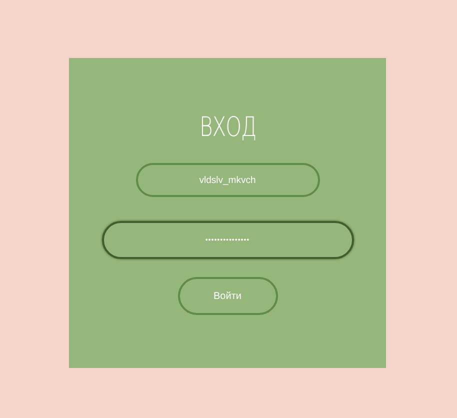 The height and width of the screenshot is (418, 457). Describe the element at coordinates (227, 127) in the screenshot. I see `login-title: ВХОД` at that location.